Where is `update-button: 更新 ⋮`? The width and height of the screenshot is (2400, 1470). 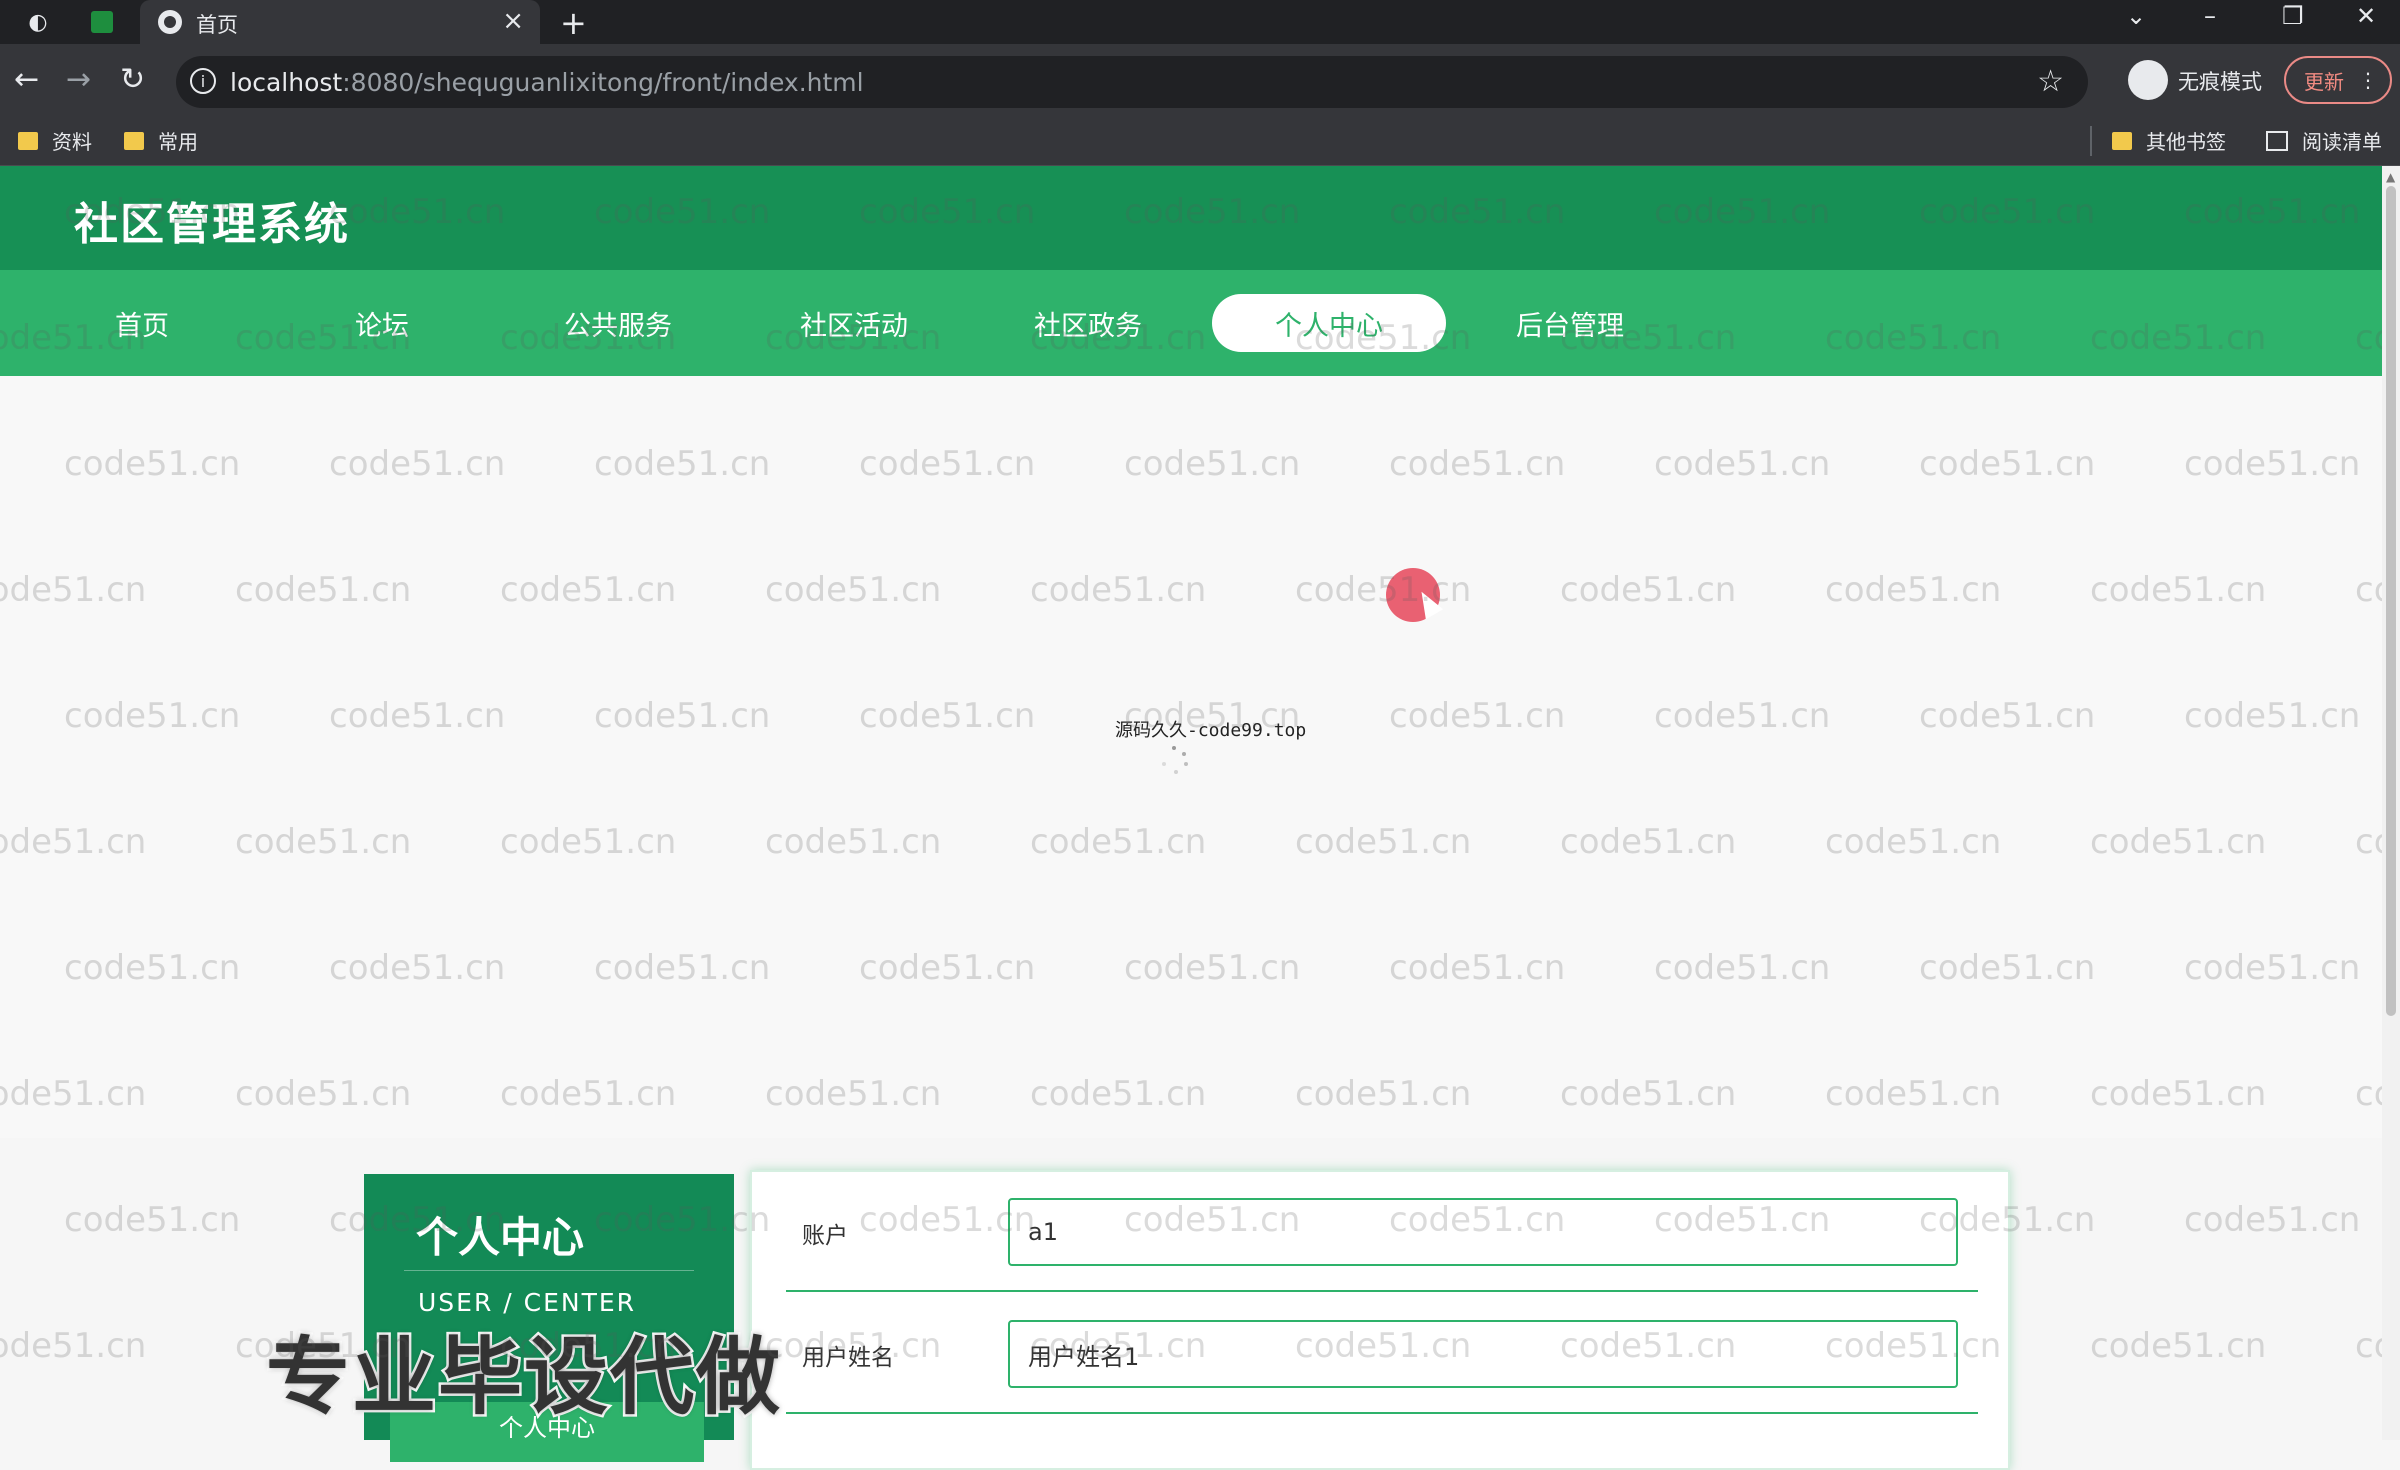 update-button: 更新 ⋮ is located at coordinates (2338, 80).